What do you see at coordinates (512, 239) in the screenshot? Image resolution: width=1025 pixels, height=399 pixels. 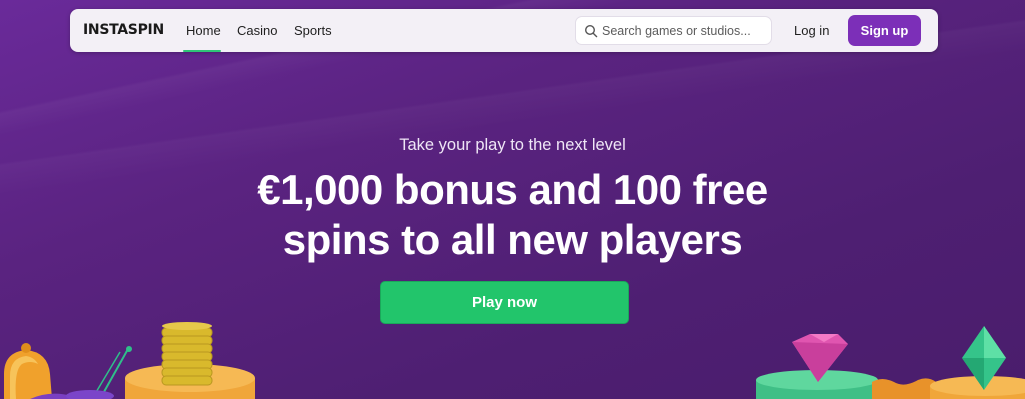 I see `hero-headline-line-2: spins to all new players` at bounding box center [512, 239].